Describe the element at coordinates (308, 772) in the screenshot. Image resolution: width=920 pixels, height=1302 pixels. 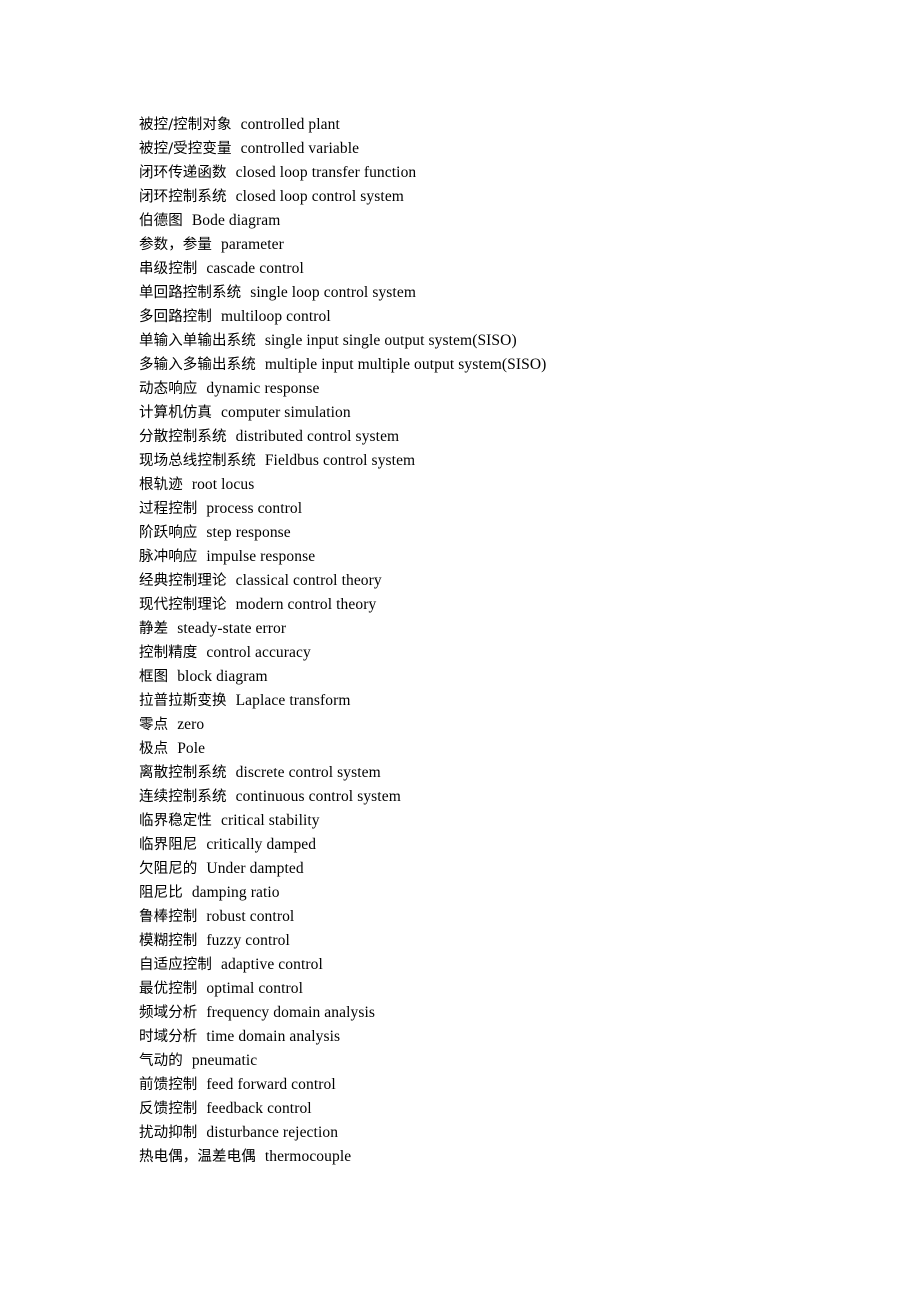
I see `glossary-term-english: discrete control system` at that location.